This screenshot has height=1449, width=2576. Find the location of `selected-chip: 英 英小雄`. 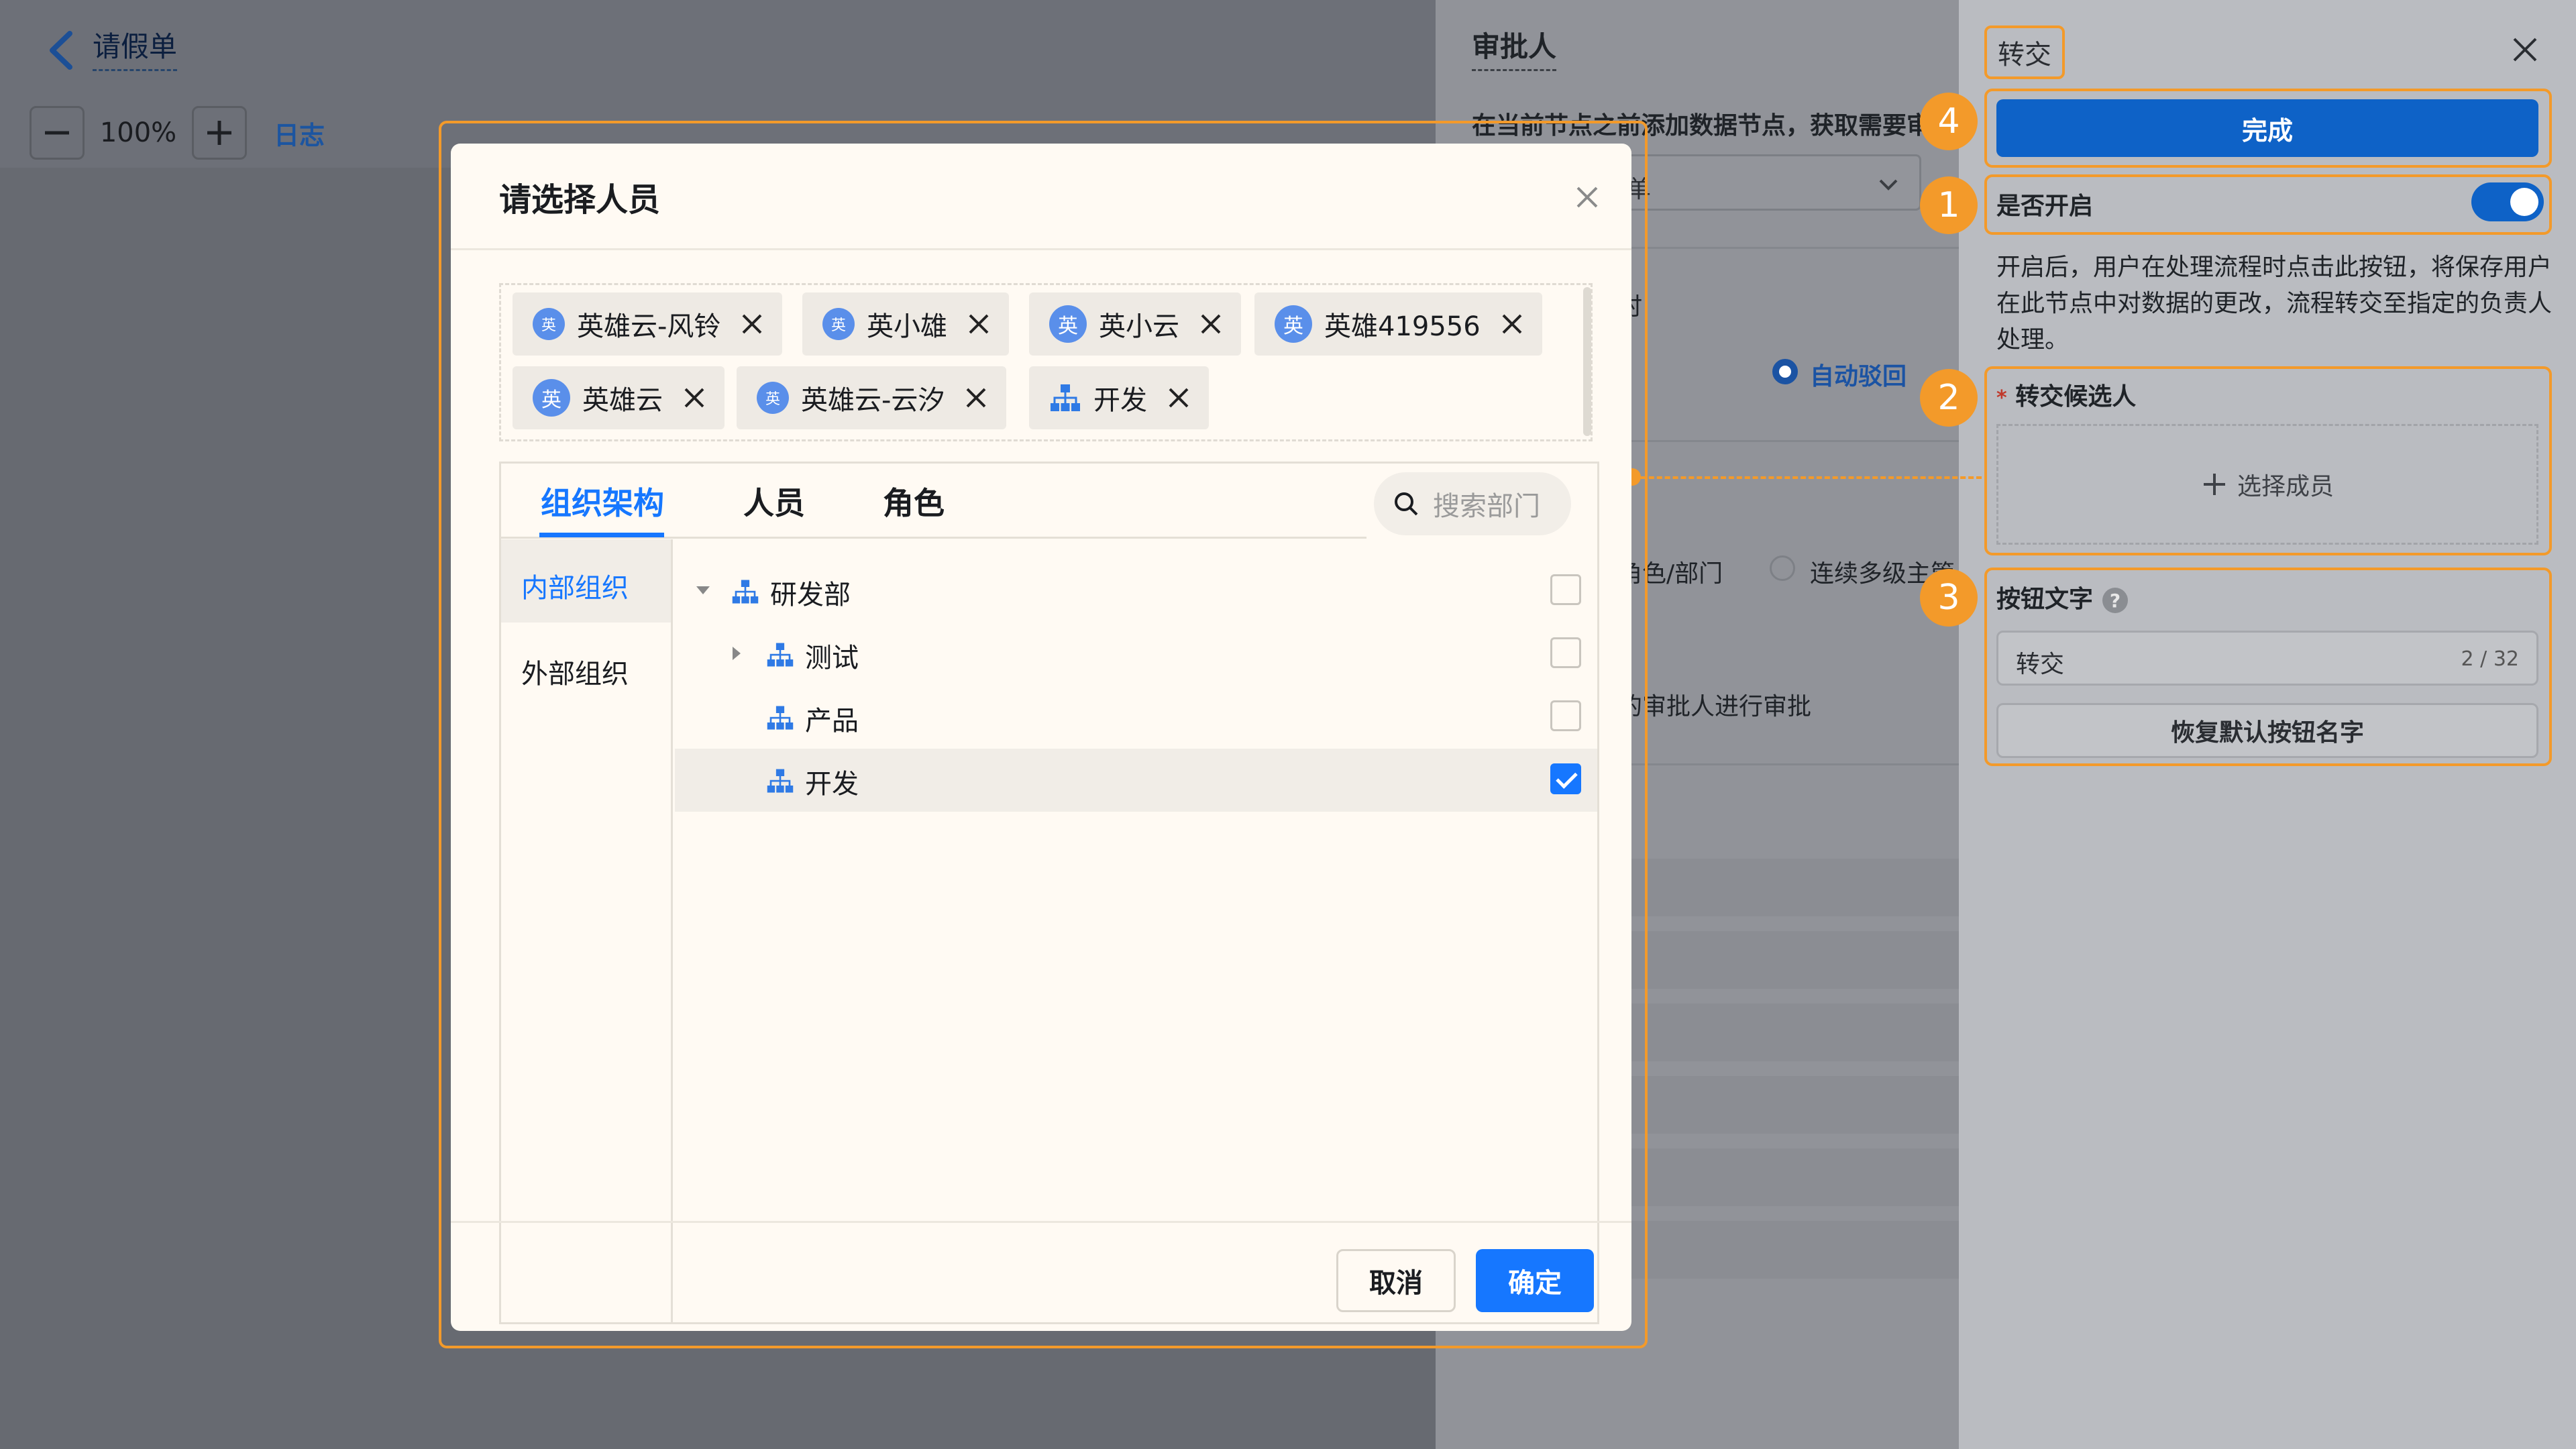

selected-chip: 英 英小雄 is located at coordinates (905, 324).